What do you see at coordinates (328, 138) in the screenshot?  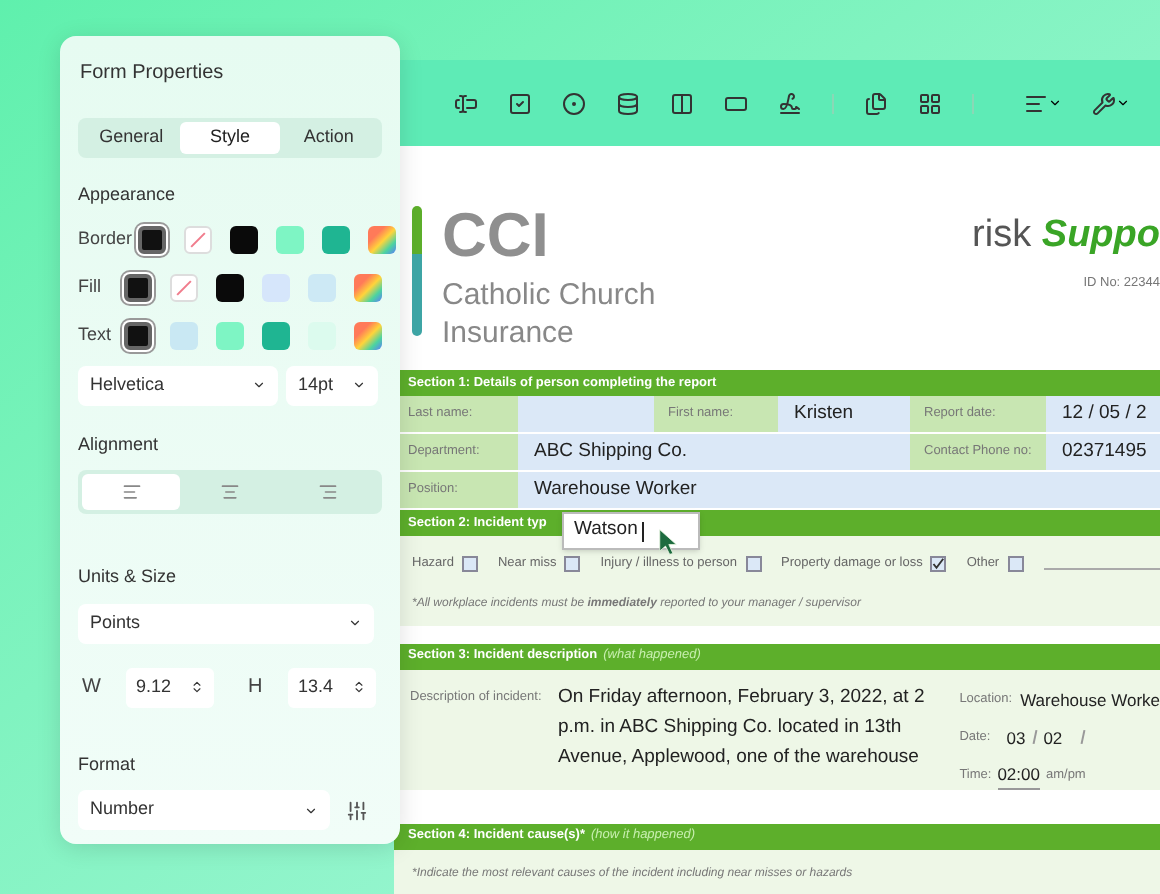 I see `tab: Action` at bounding box center [328, 138].